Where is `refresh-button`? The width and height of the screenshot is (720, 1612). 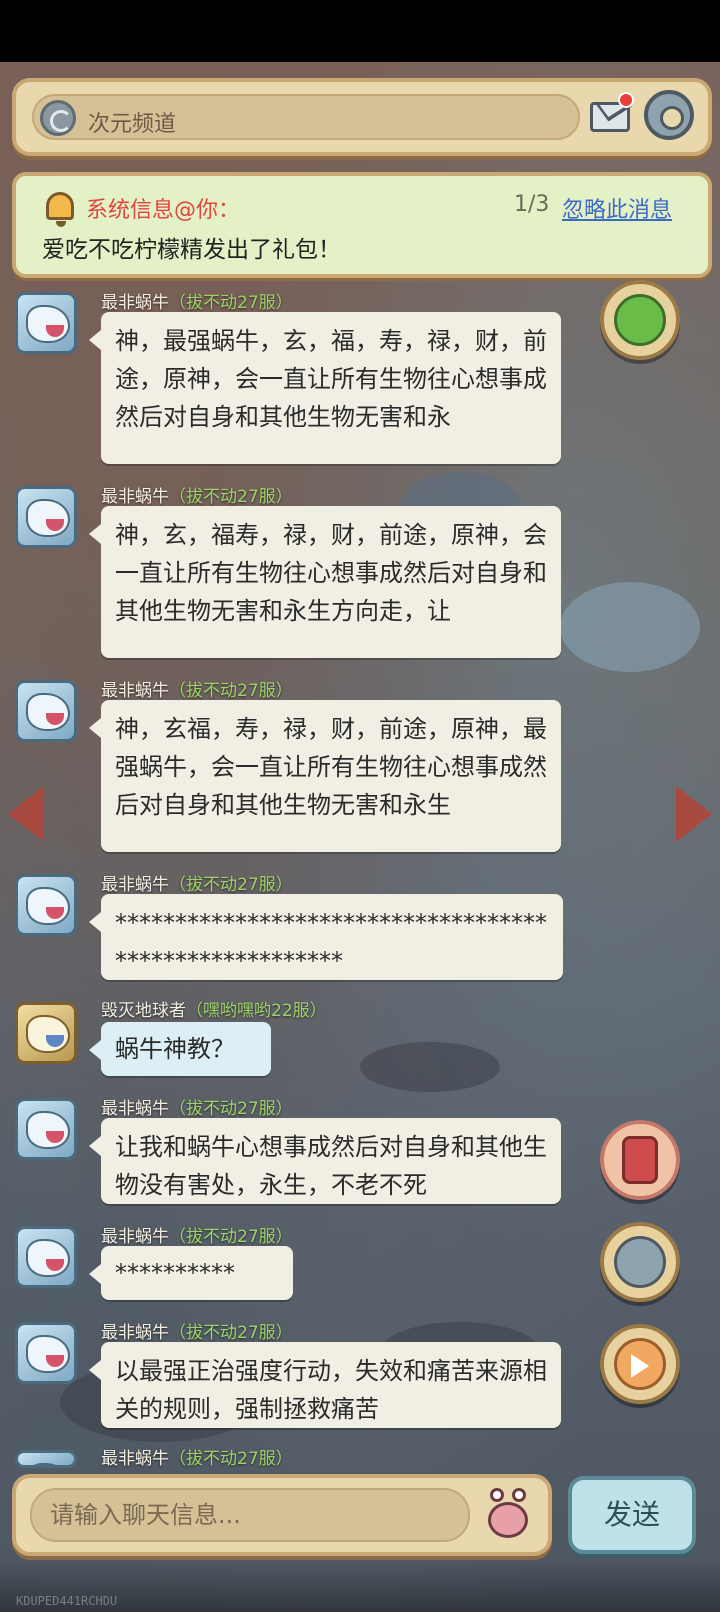 refresh-button is located at coordinates (640, 1262).